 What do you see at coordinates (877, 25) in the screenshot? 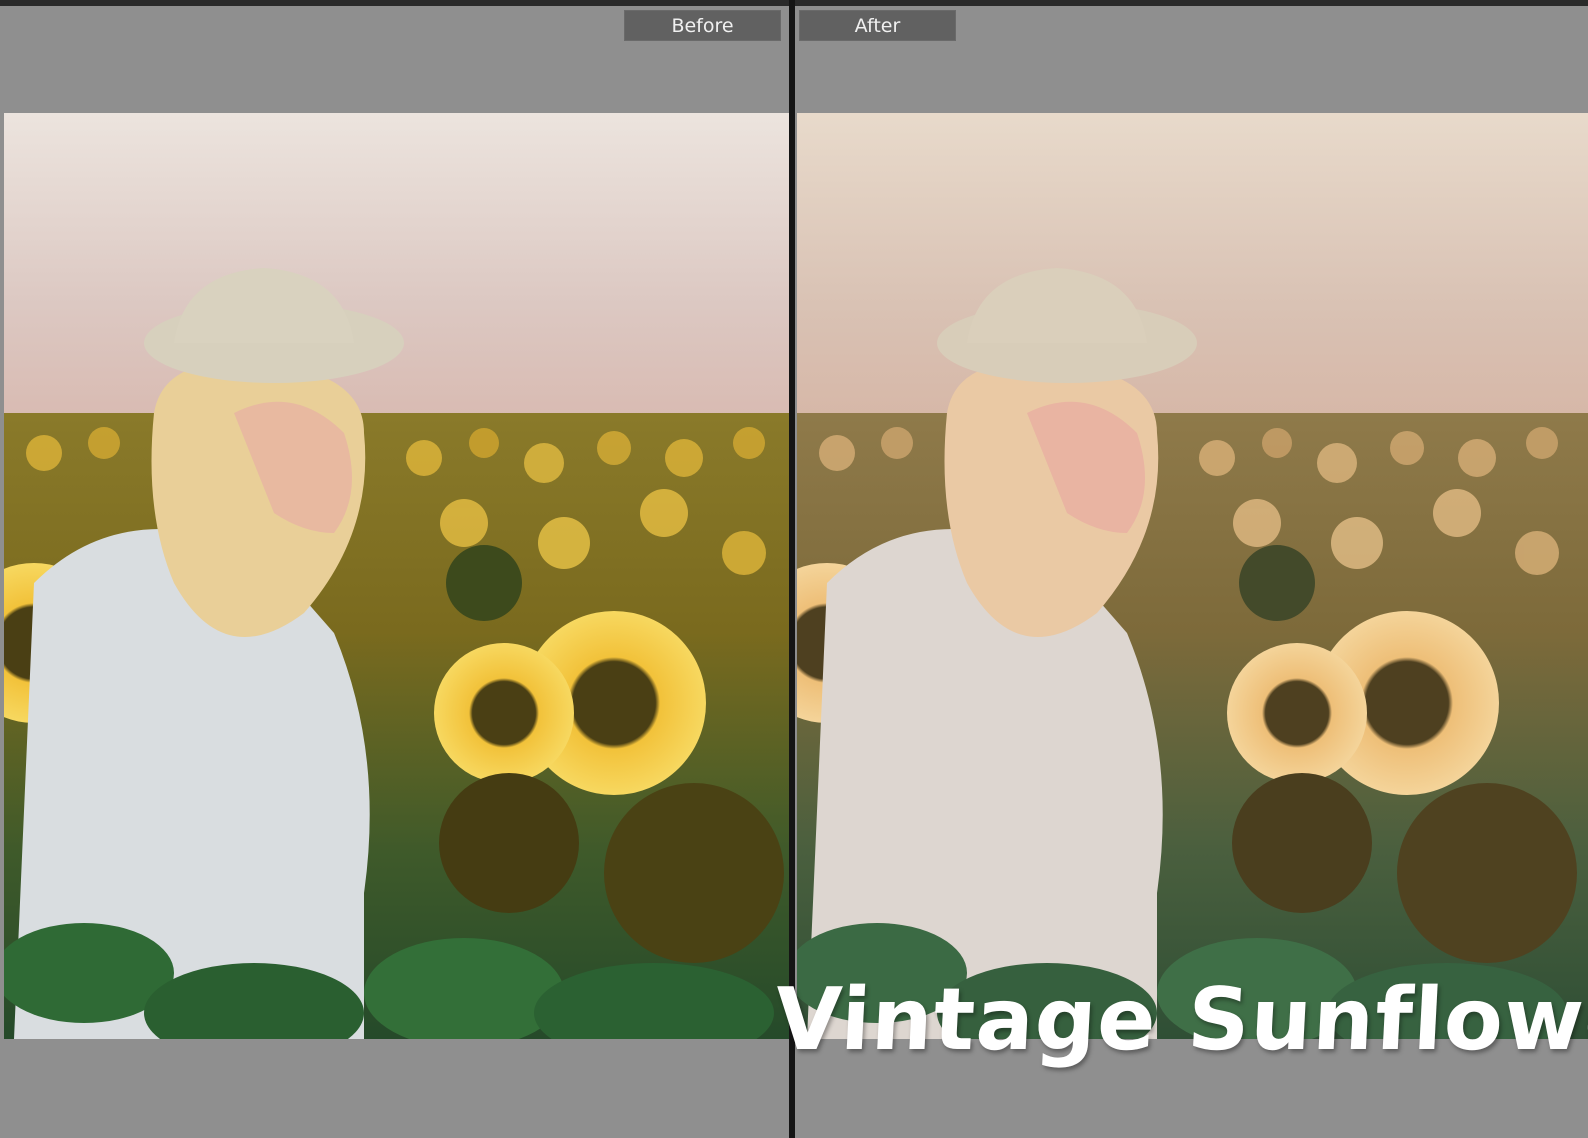
I see `after-label: After` at bounding box center [877, 25].